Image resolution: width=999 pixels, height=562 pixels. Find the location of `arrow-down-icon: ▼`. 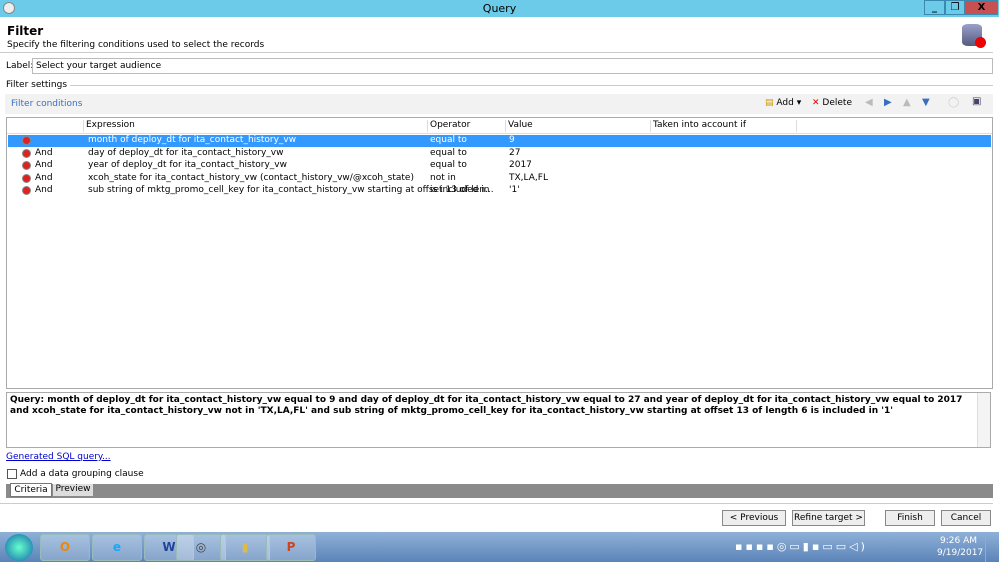

arrow-down-icon: ▼ is located at coordinates (926, 102).